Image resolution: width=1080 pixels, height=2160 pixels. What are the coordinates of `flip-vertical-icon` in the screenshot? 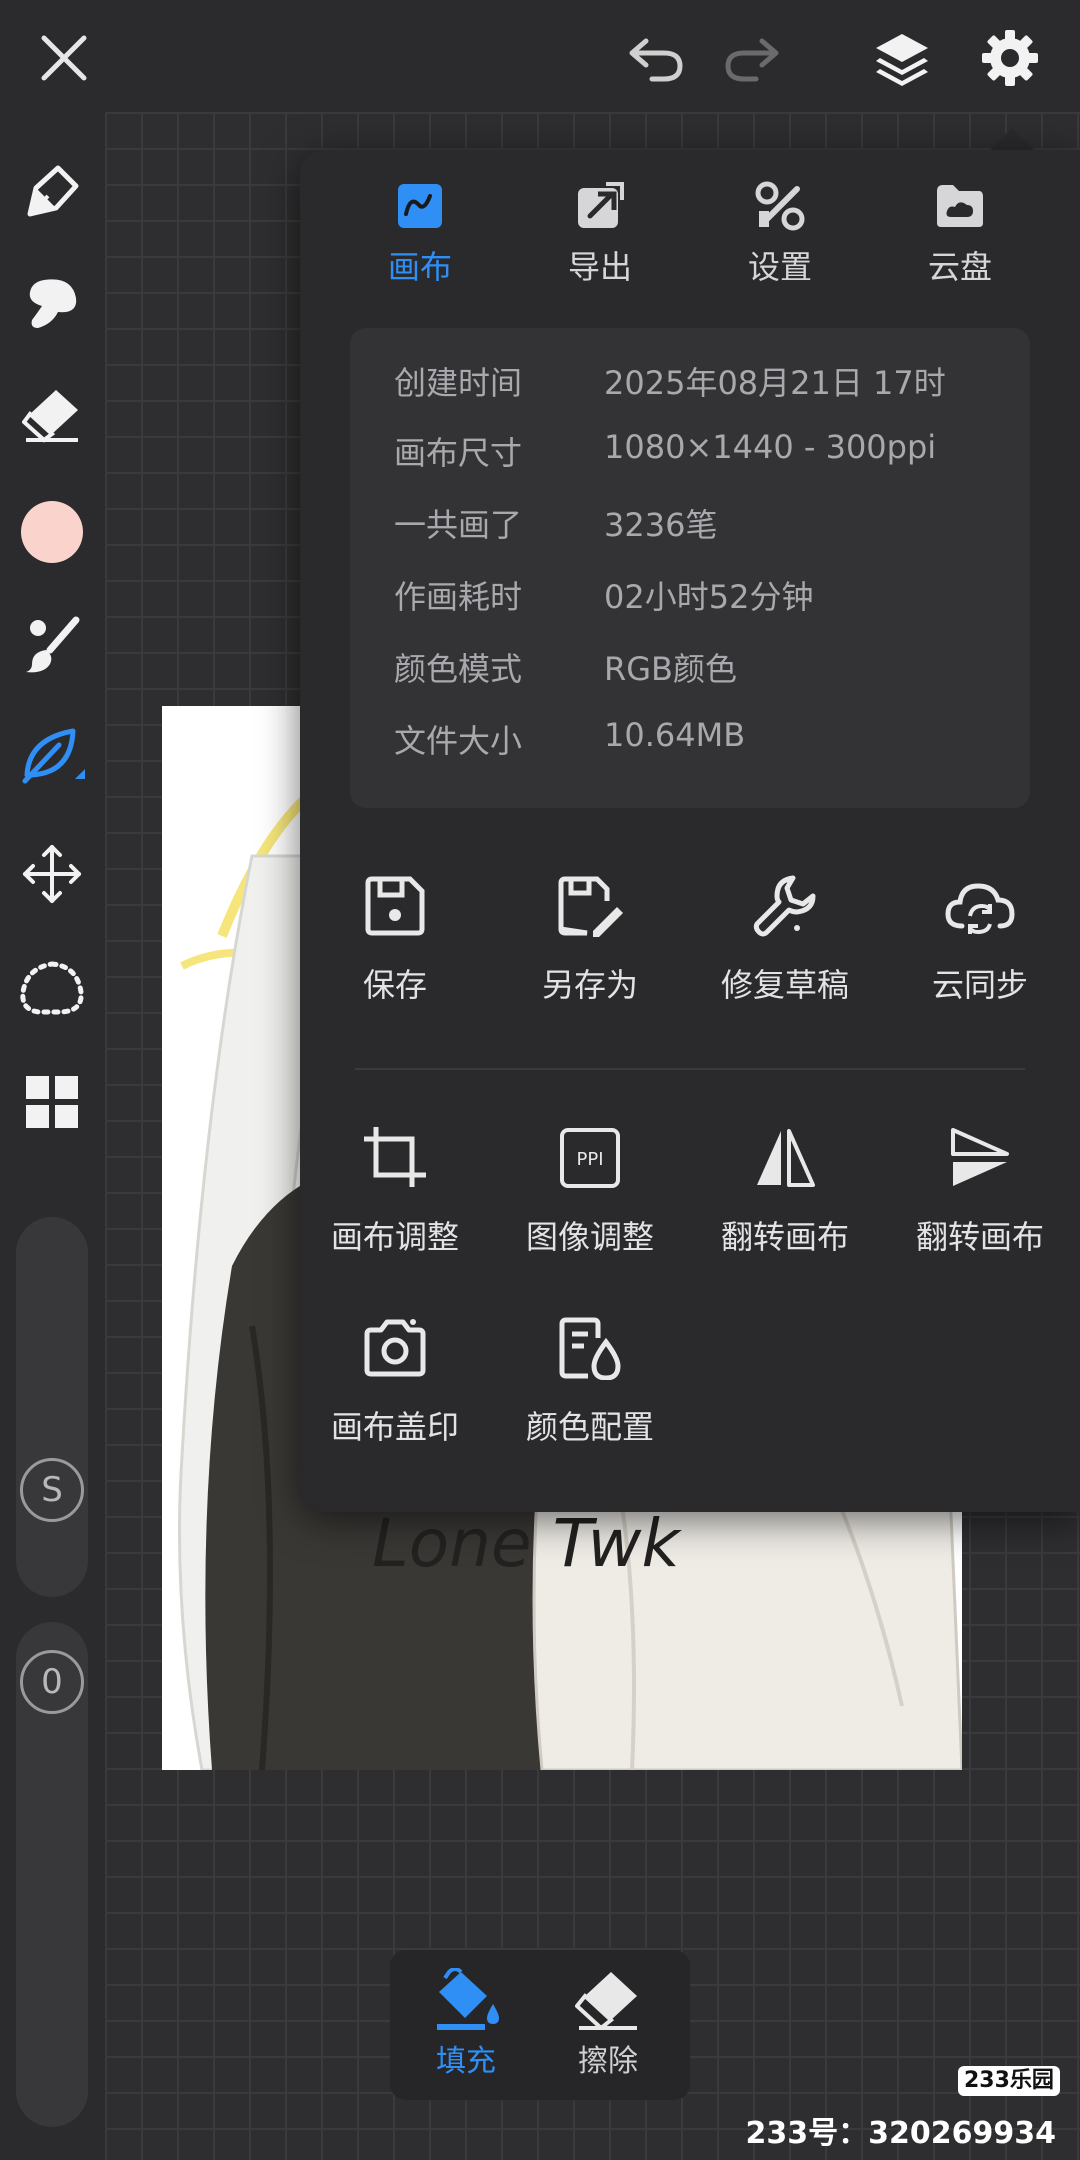 It's located at (980, 1157).